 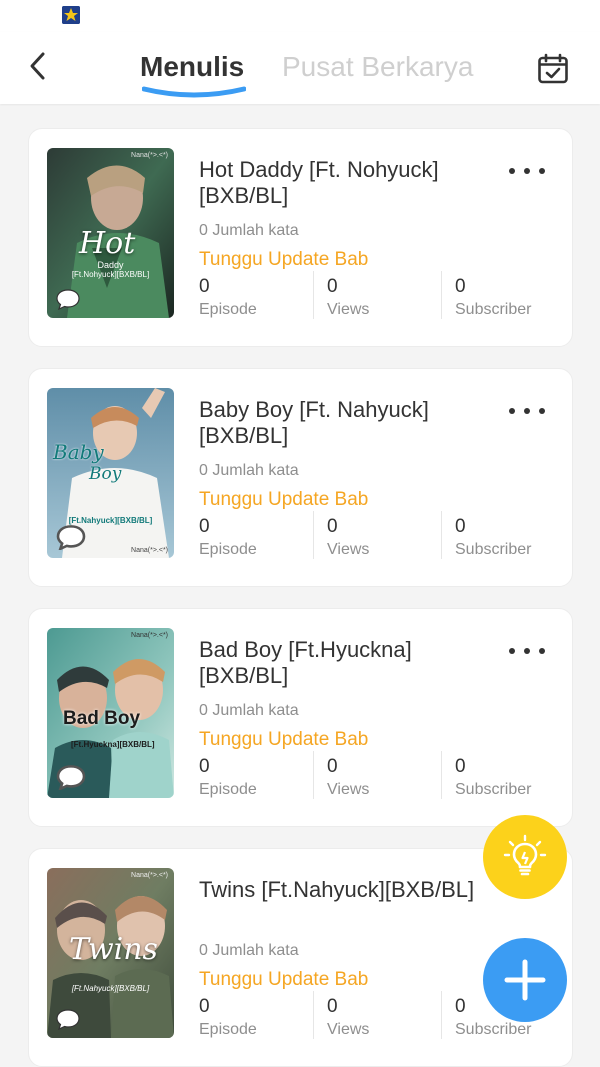 I want to click on cover-title: Twins, so click(x=113, y=949).